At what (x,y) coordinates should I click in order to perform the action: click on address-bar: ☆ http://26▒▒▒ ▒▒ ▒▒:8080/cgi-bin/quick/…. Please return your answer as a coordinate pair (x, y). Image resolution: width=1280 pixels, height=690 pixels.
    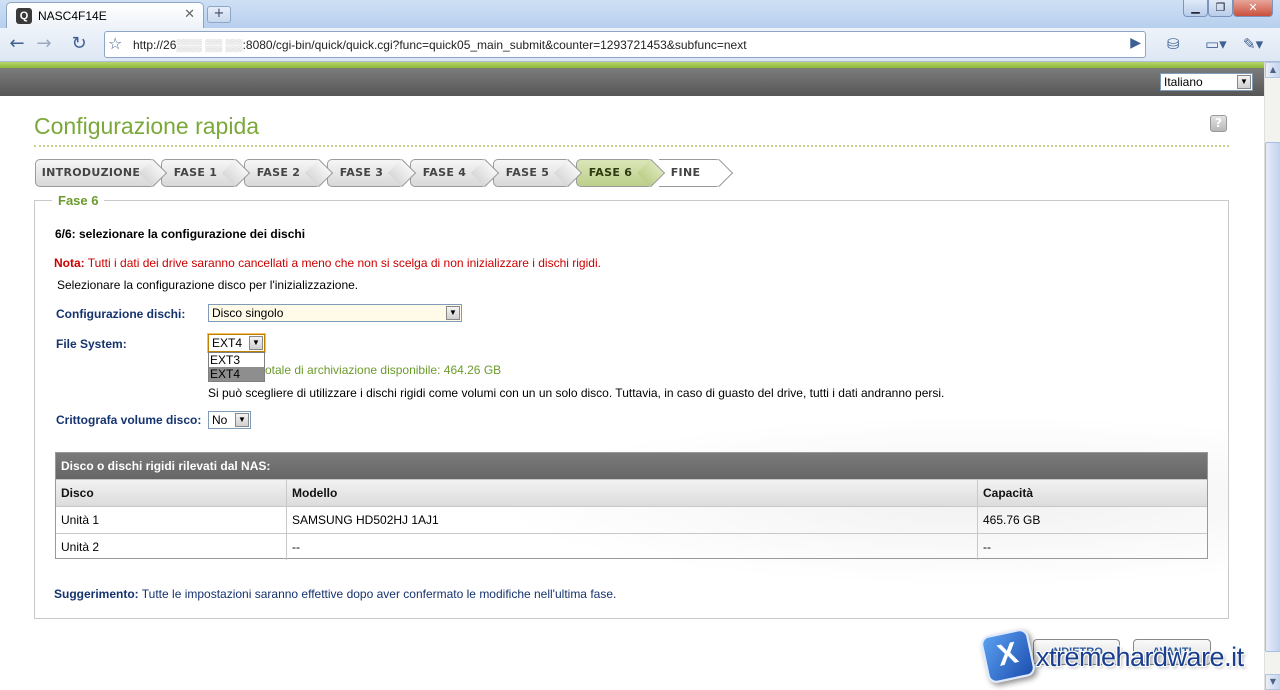
    Looking at the image, I should click on (625, 44).